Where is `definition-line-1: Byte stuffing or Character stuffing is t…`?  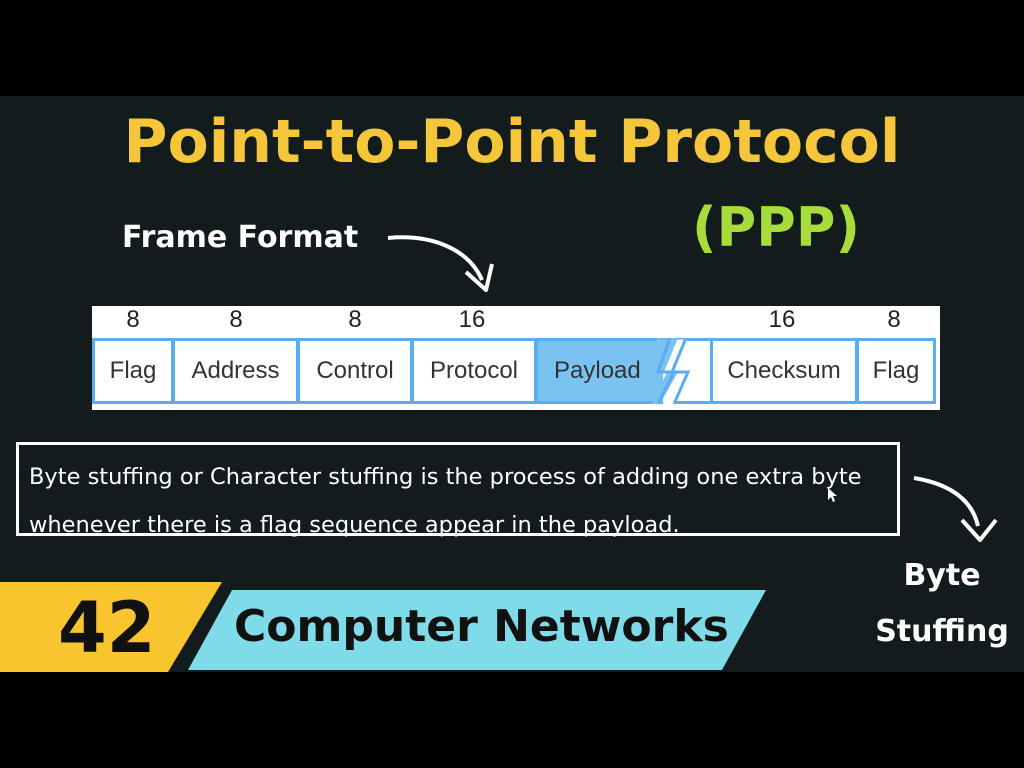
definition-line-1: Byte stuffing or Character stuffing is t… is located at coordinates (445, 477).